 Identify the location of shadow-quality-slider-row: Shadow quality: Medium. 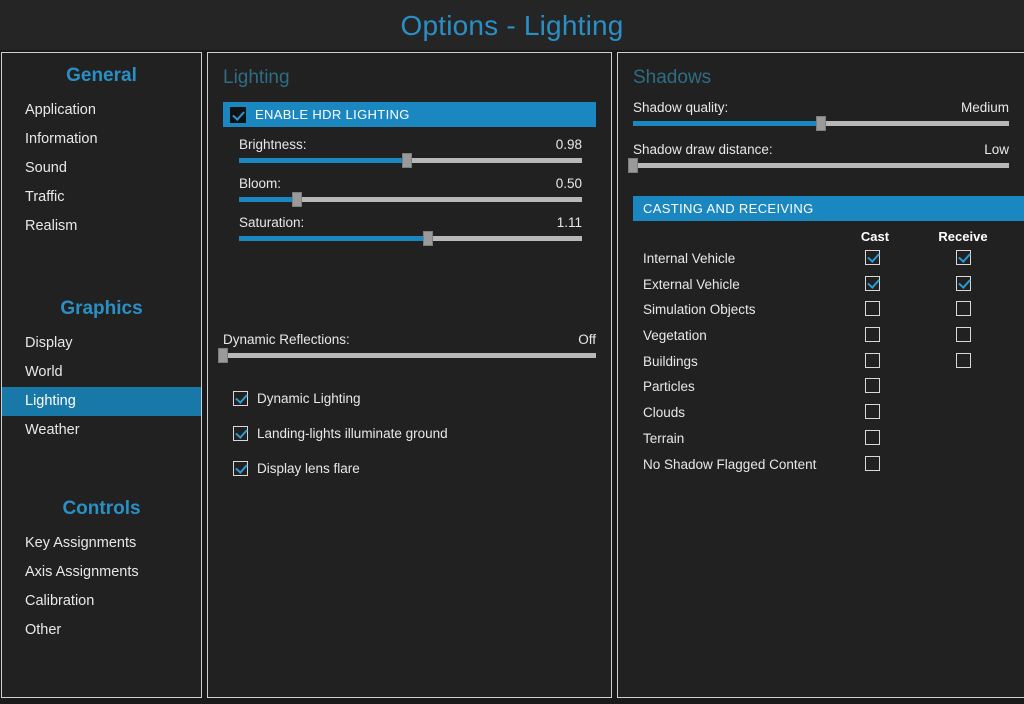
(821, 115).